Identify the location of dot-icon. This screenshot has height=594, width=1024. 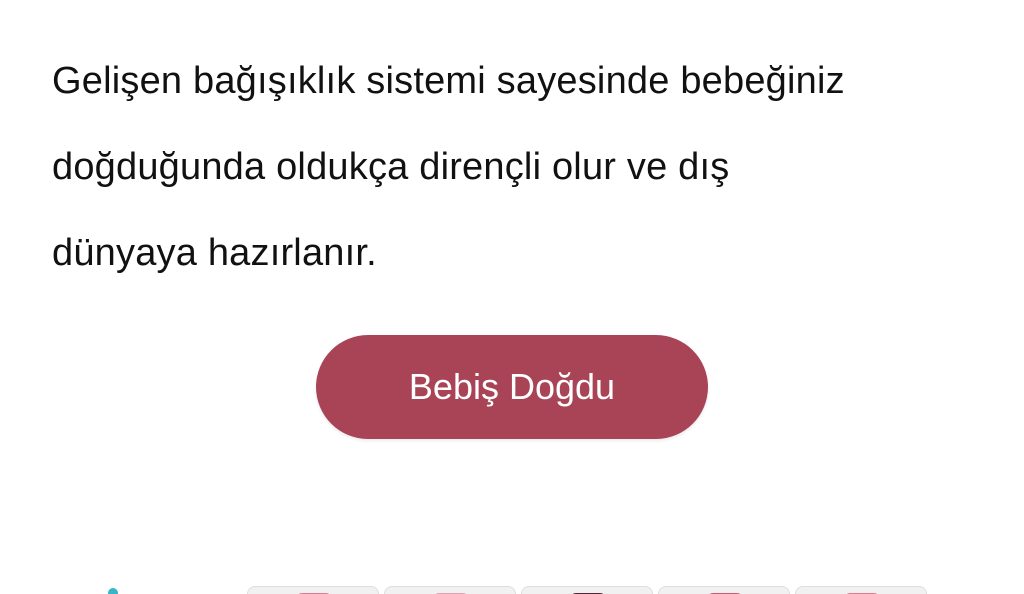
(113, 591).